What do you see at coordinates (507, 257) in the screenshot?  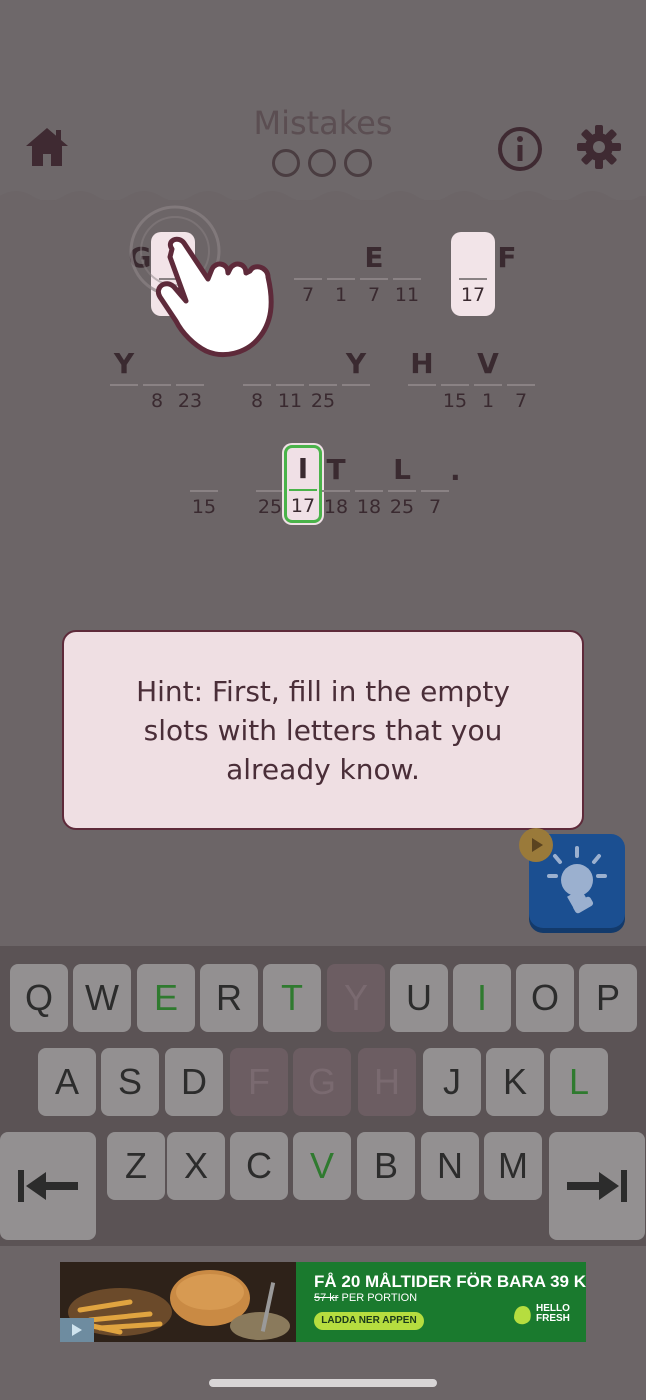 I see `puzzle-slot: F` at bounding box center [507, 257].